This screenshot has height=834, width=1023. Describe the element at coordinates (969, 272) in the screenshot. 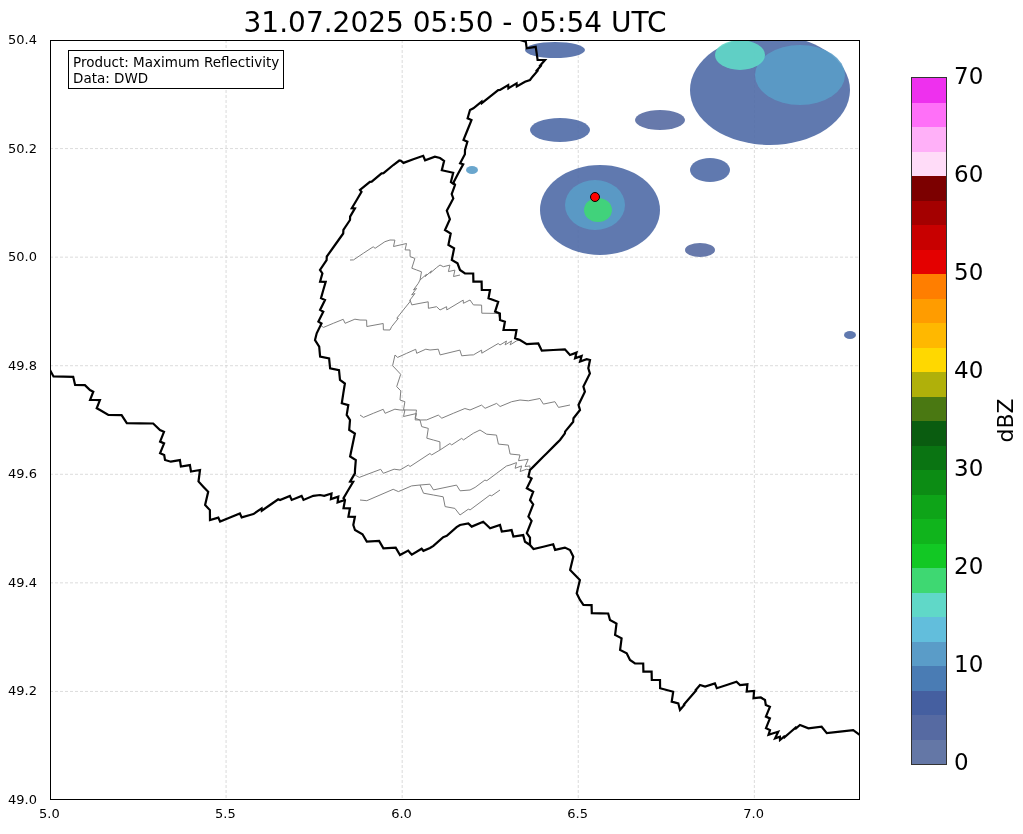

I see `colorbar-tick-label: 50` at that location.